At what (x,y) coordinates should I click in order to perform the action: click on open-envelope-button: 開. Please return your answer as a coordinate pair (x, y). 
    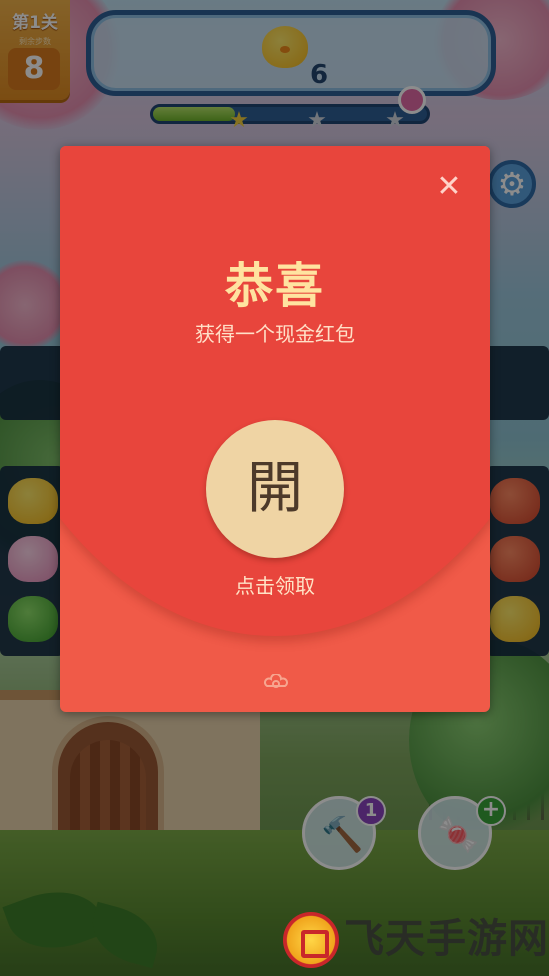
    Looking at the image, I should click on (275, 489).